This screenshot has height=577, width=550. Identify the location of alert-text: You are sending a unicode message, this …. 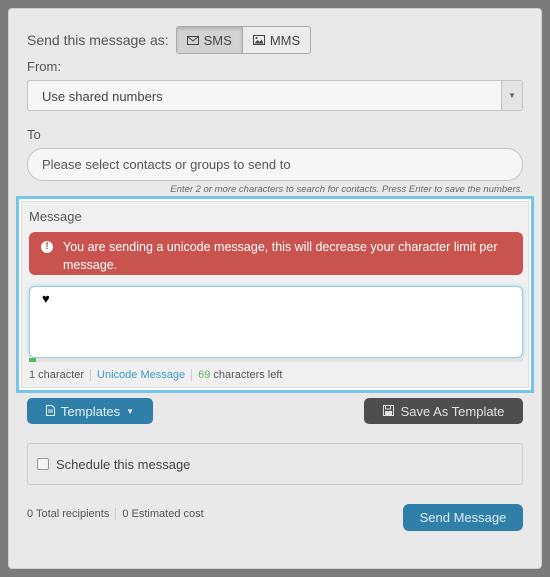
(280, 256).